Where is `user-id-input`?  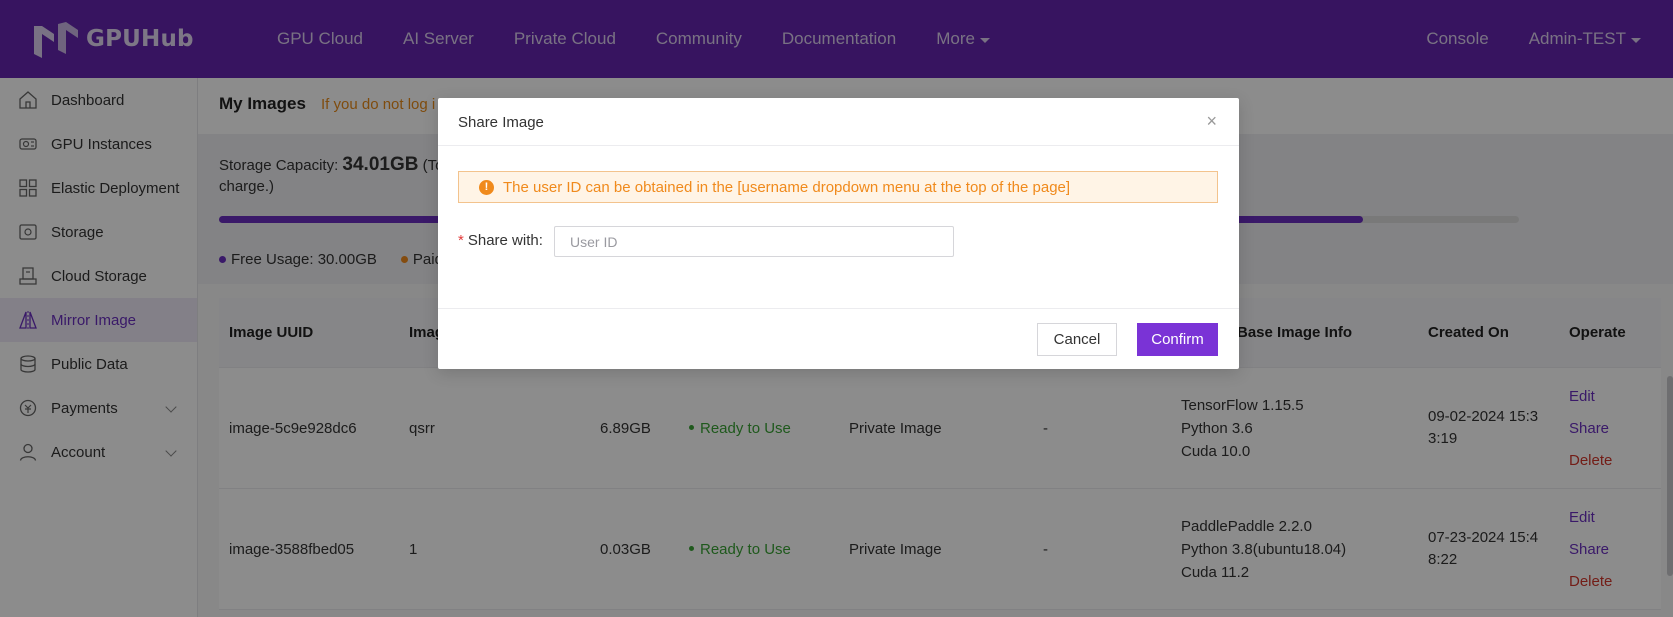 user-id-input is located at coordinates (754, 241).